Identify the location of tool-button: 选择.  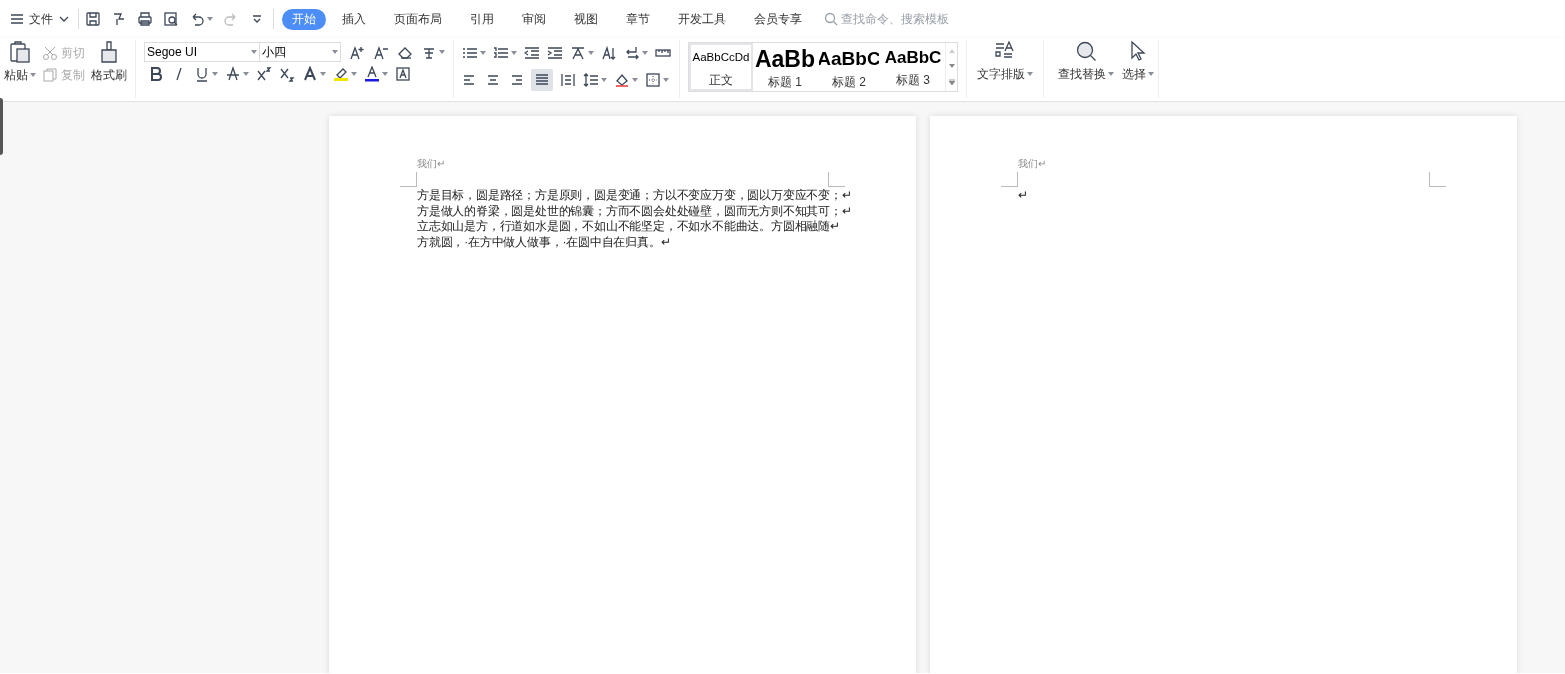
(1138, 69).